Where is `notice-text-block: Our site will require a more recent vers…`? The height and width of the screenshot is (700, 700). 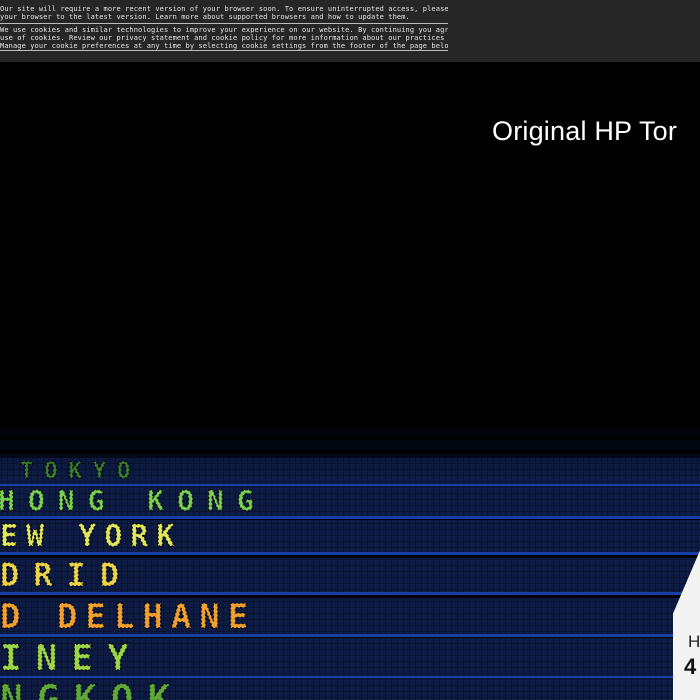 notice-text-block: Our site will require a more recent vers… is located at coordinates (224, 27).